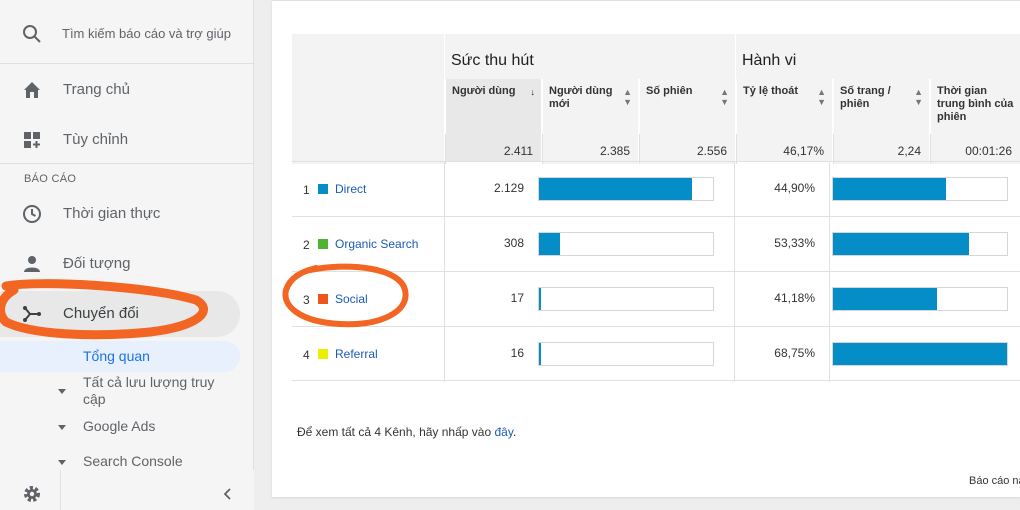  Describe the element at coordinates (60, 490) in the screenshot. I see `footer-divider` at that location.